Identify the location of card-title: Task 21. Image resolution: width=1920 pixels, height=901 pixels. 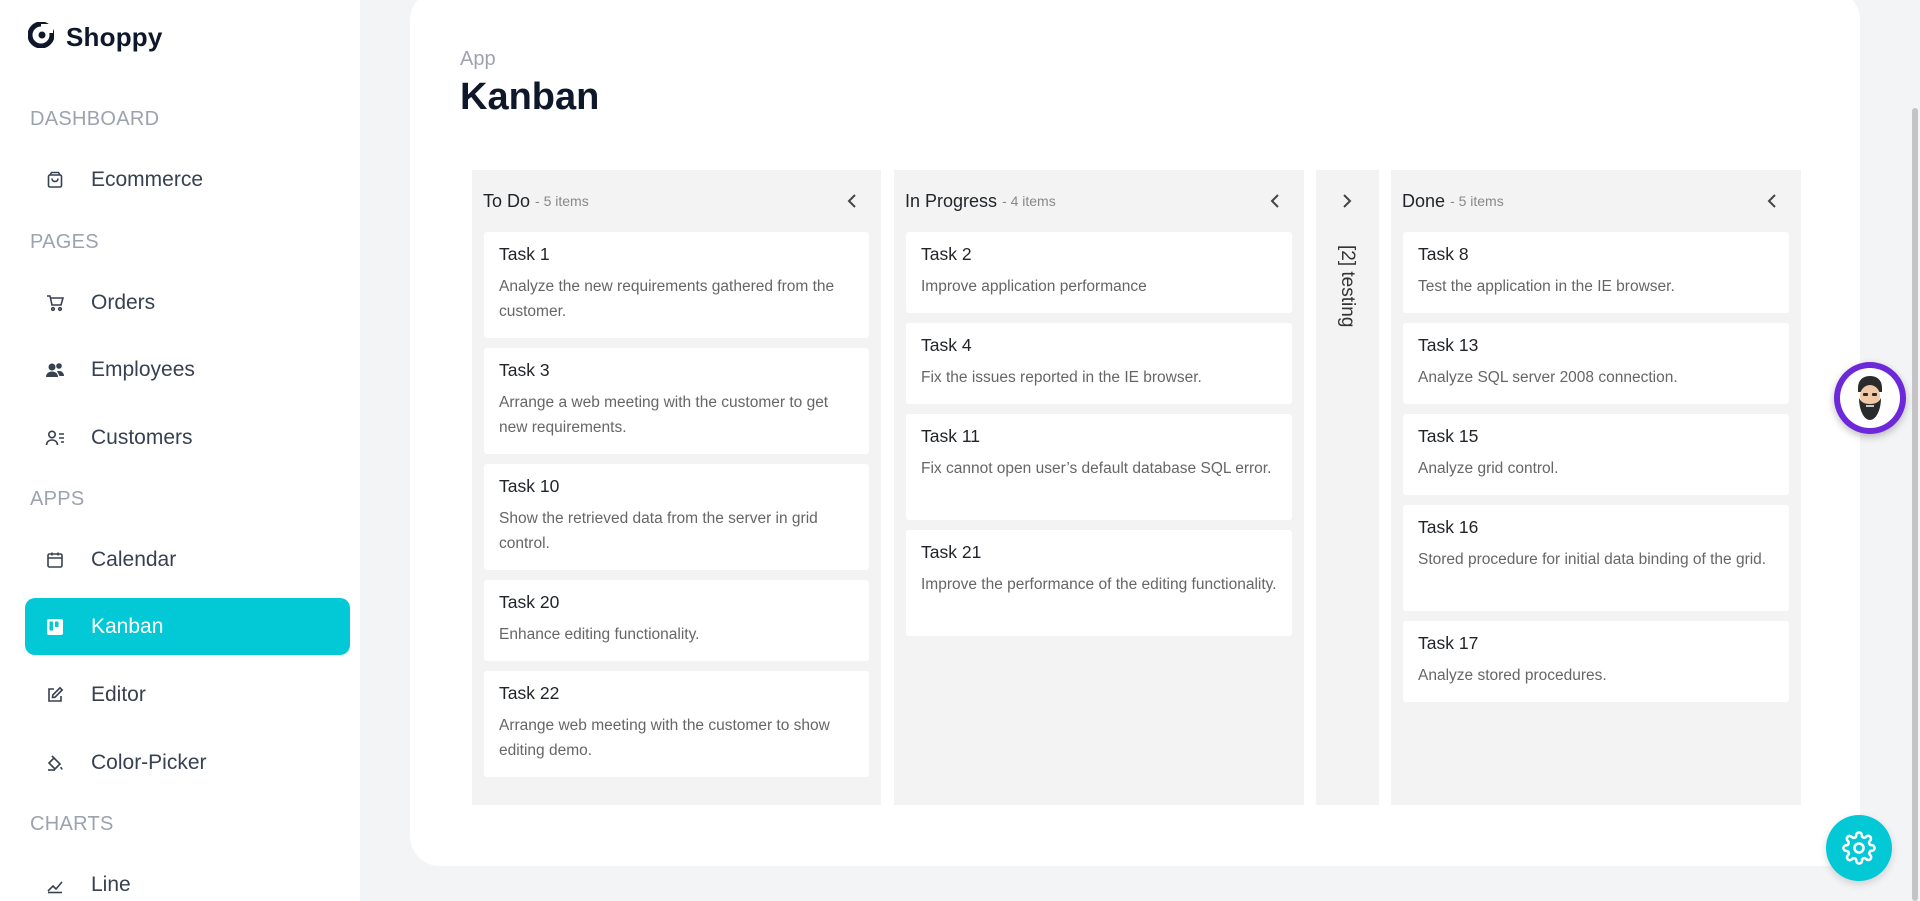
(951, 552).